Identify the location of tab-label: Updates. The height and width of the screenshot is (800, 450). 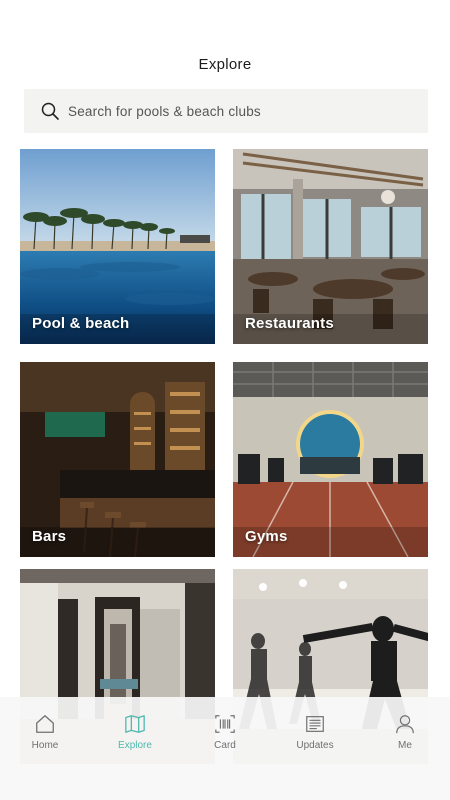
(315, 745).